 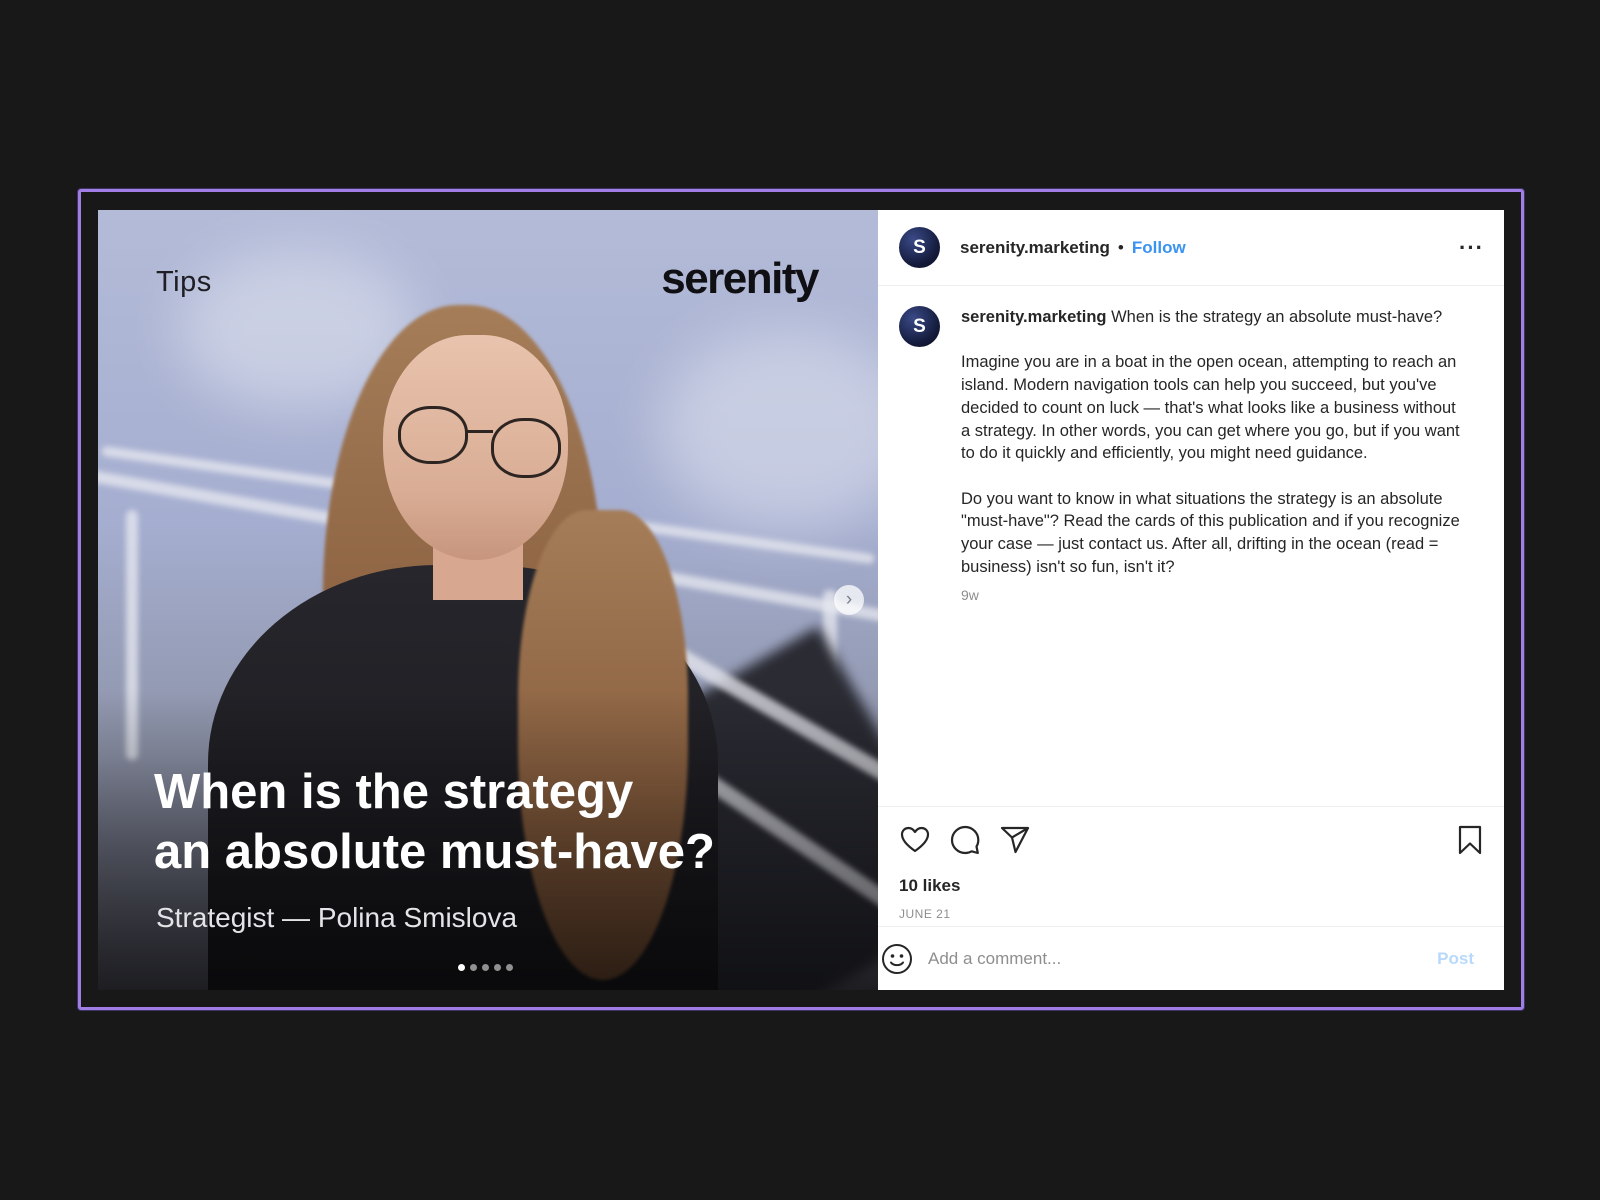 What do you see at coordinates (1455, 959) in the screenshot?
I see `post-comment-button: Post` at bounding box center [1455, 959].